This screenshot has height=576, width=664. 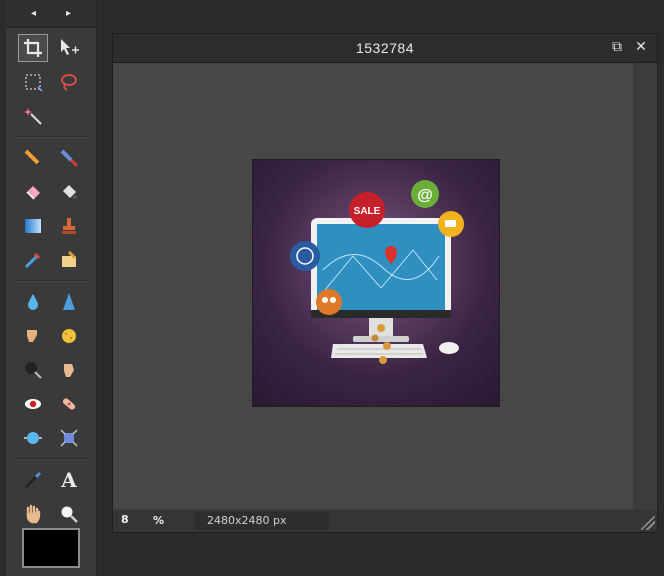 I want to click on dodge-icon, so click(x=69, y=370).